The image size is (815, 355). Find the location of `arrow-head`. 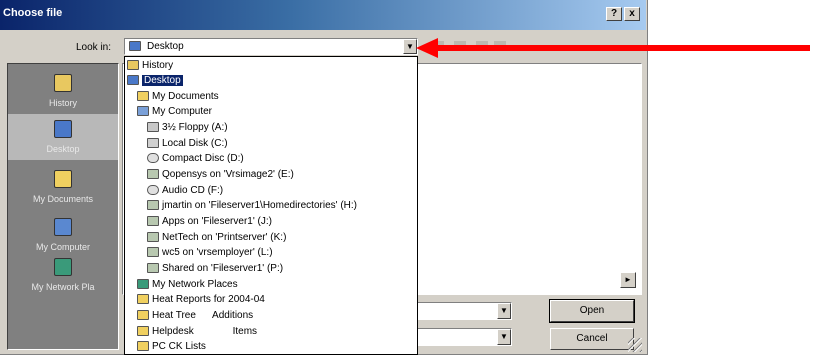

arrow-head is located at coordinates (427, 48).